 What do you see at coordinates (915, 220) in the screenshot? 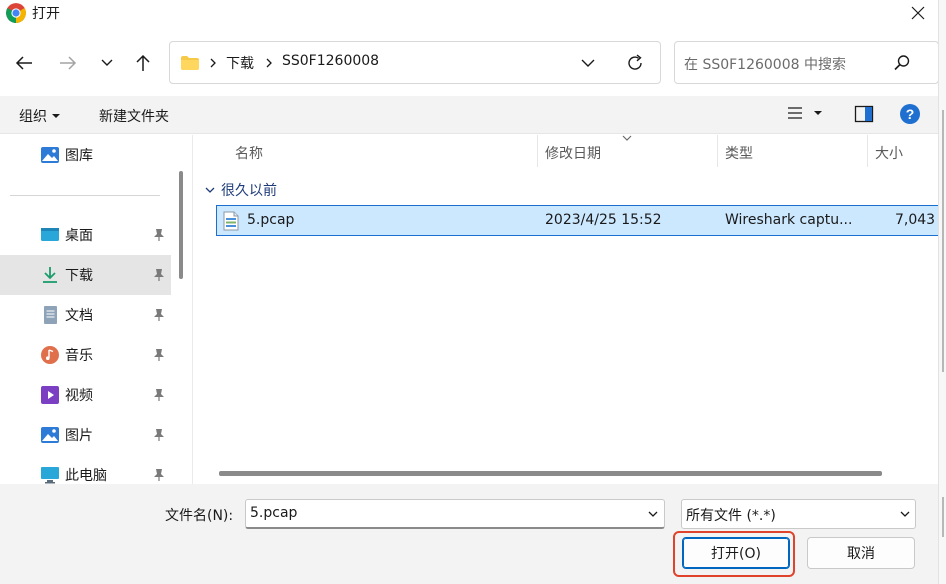
I see `file-size-cell: 7,043` at bounding box center [915, 220].